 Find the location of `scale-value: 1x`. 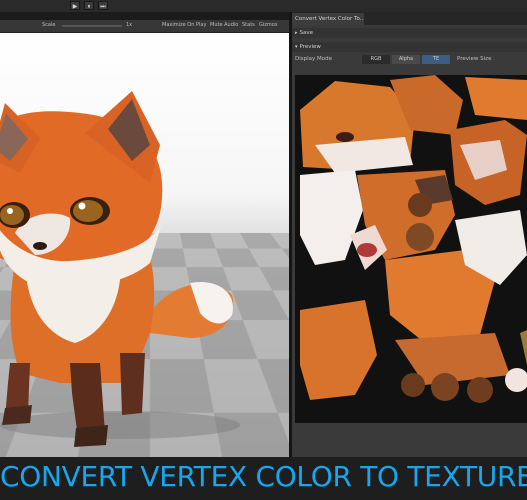

scale-value: 1x is located at coordinates (129, 25).